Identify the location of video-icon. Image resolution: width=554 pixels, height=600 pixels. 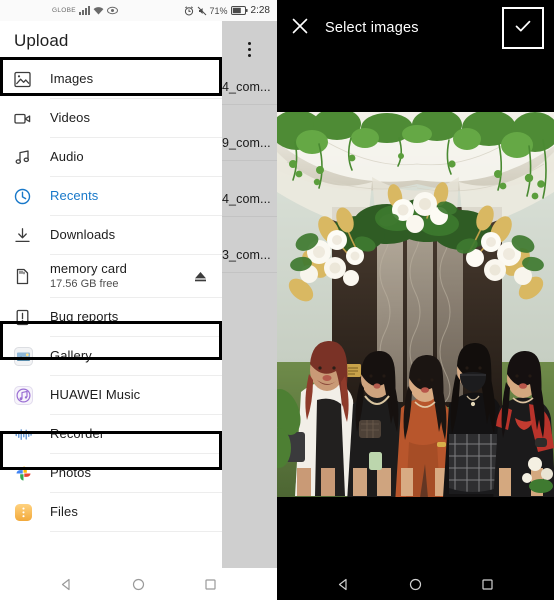
(27, 118).